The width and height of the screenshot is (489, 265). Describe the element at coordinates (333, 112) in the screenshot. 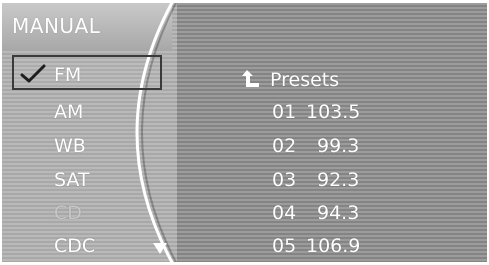

I see `preset-frequency: 103.5` at that location.